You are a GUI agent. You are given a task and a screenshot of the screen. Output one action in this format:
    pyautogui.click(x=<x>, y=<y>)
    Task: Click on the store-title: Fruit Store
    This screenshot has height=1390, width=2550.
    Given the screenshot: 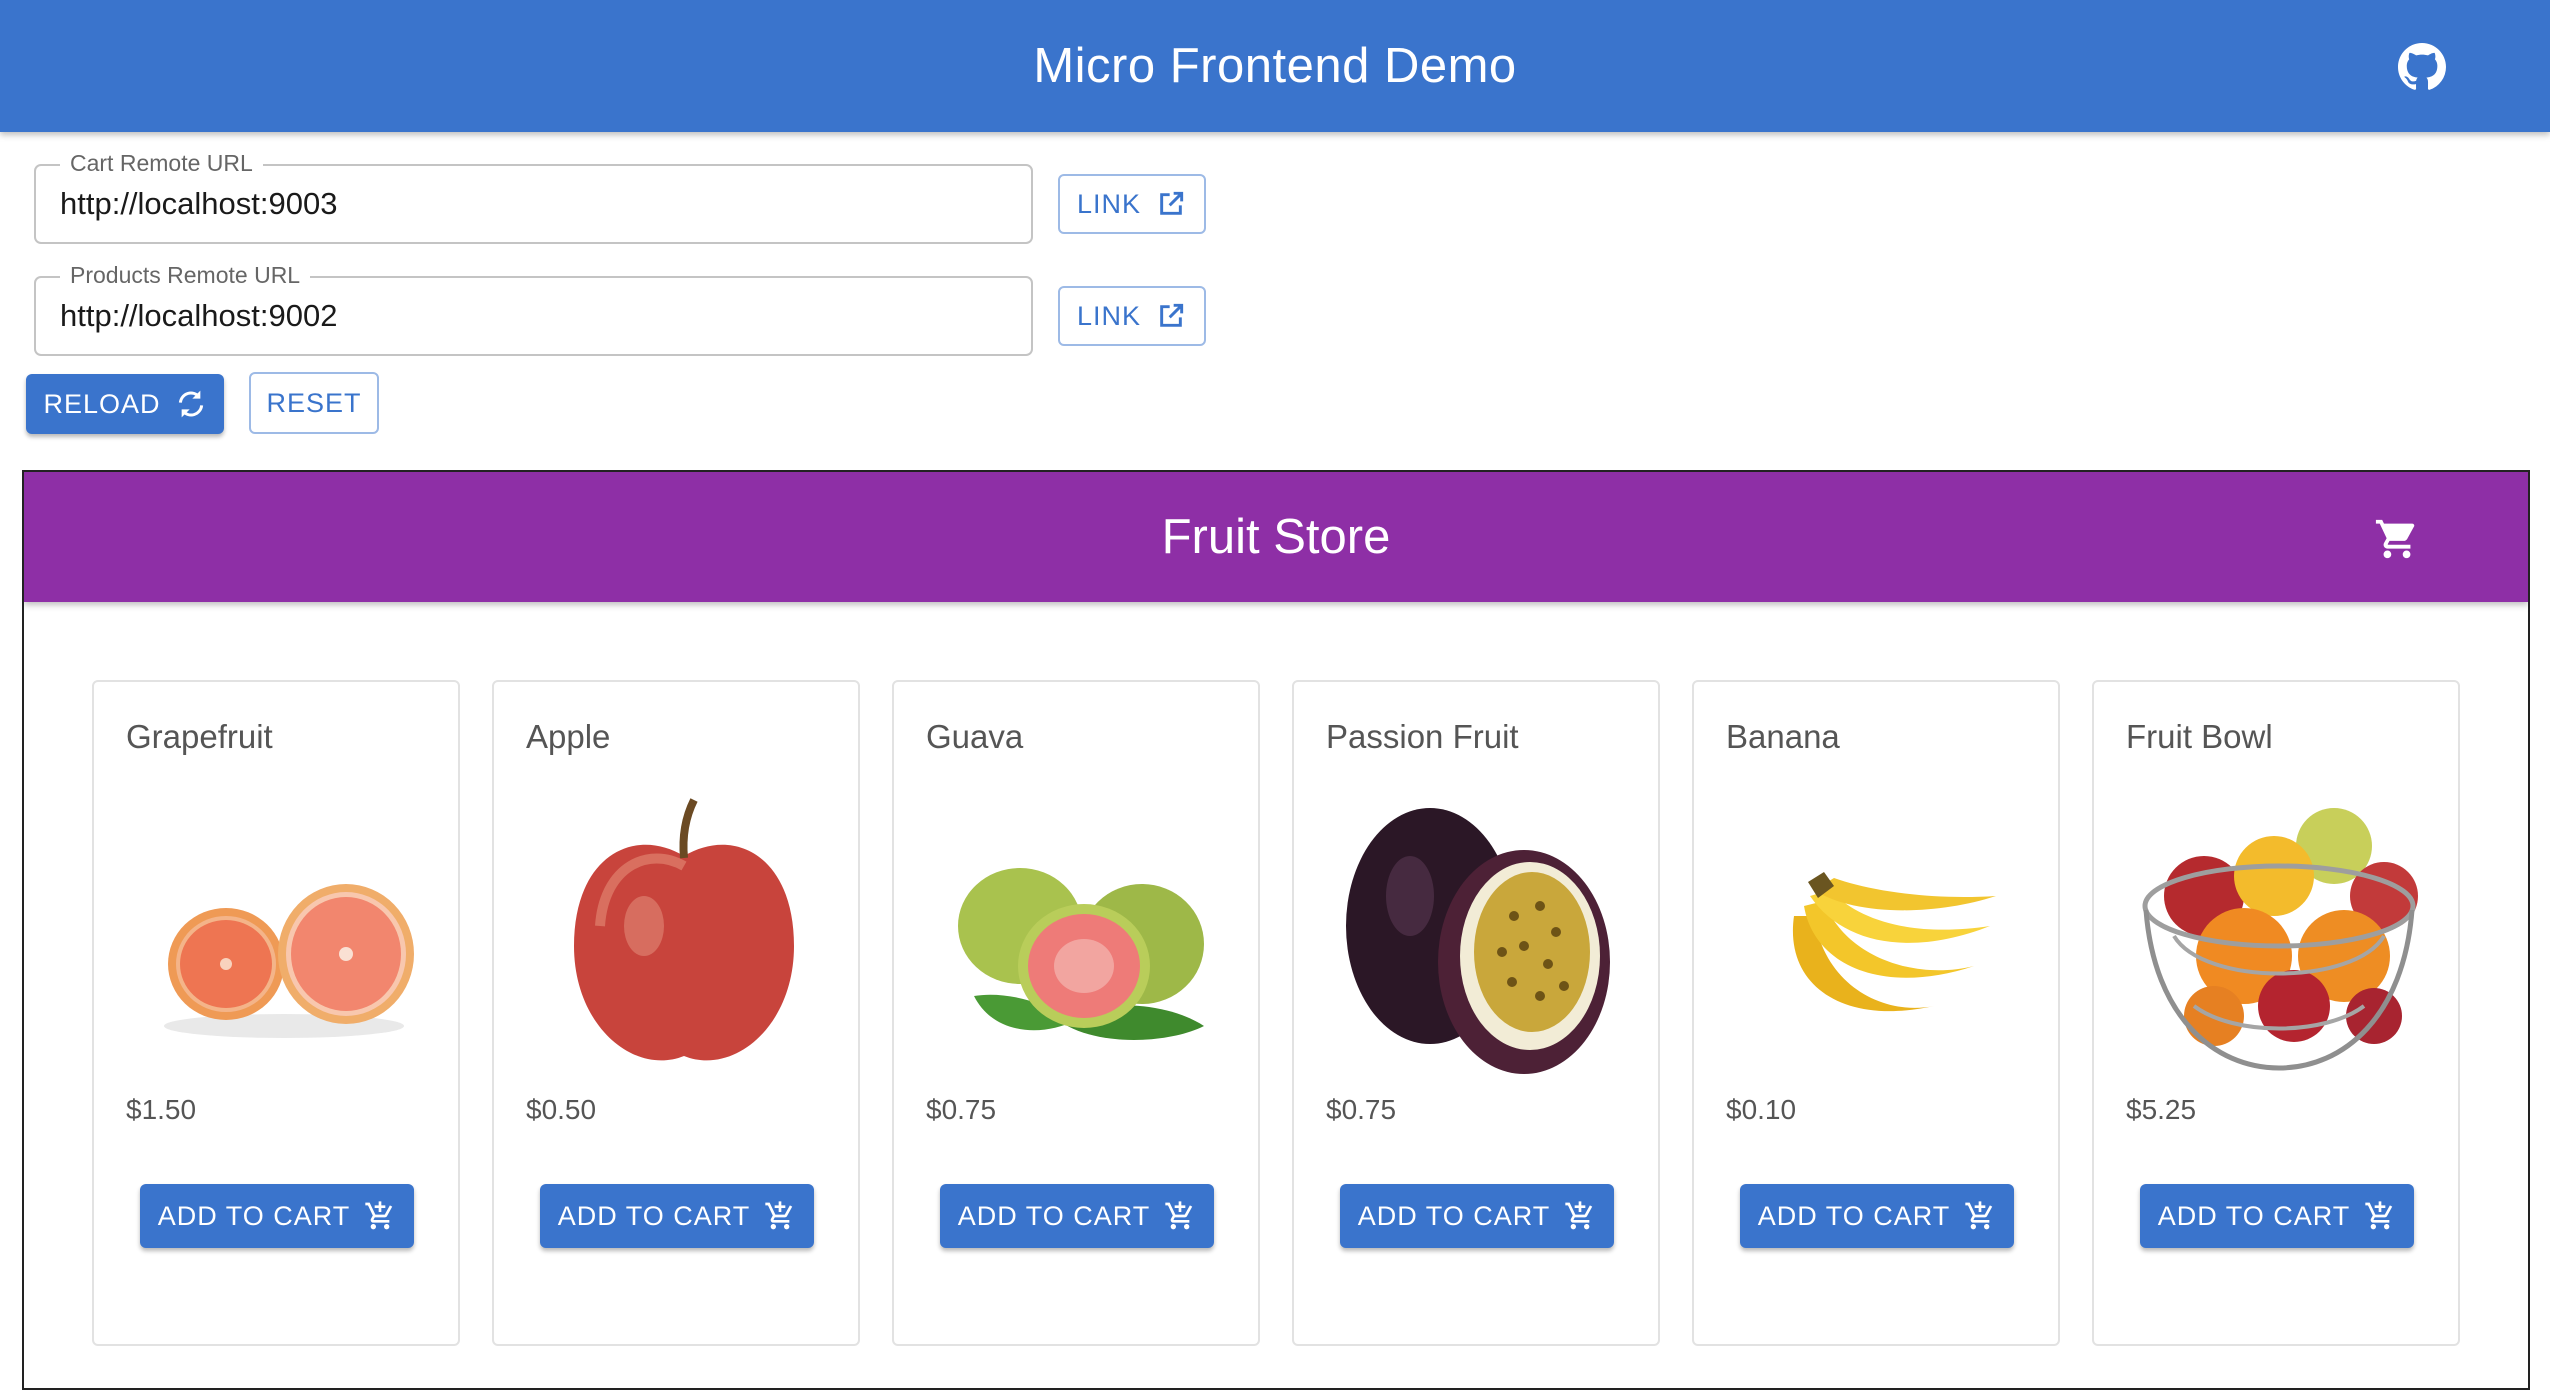 What is the action you would take?
    pyautogui.click(x=1276, y=537)
    